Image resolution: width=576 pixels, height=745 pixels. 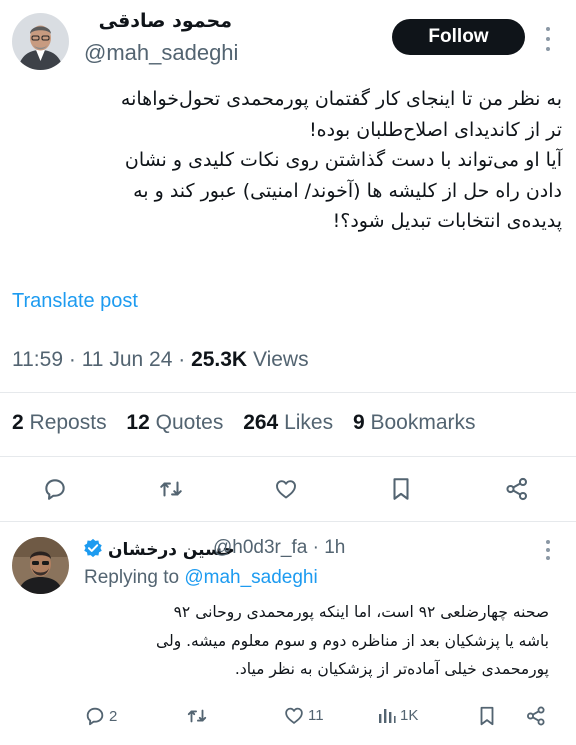 What do you see at coordinates (68, 422) in the screenshot?
I see `reposts-label: Reposts` at bounding box center [68, 422].